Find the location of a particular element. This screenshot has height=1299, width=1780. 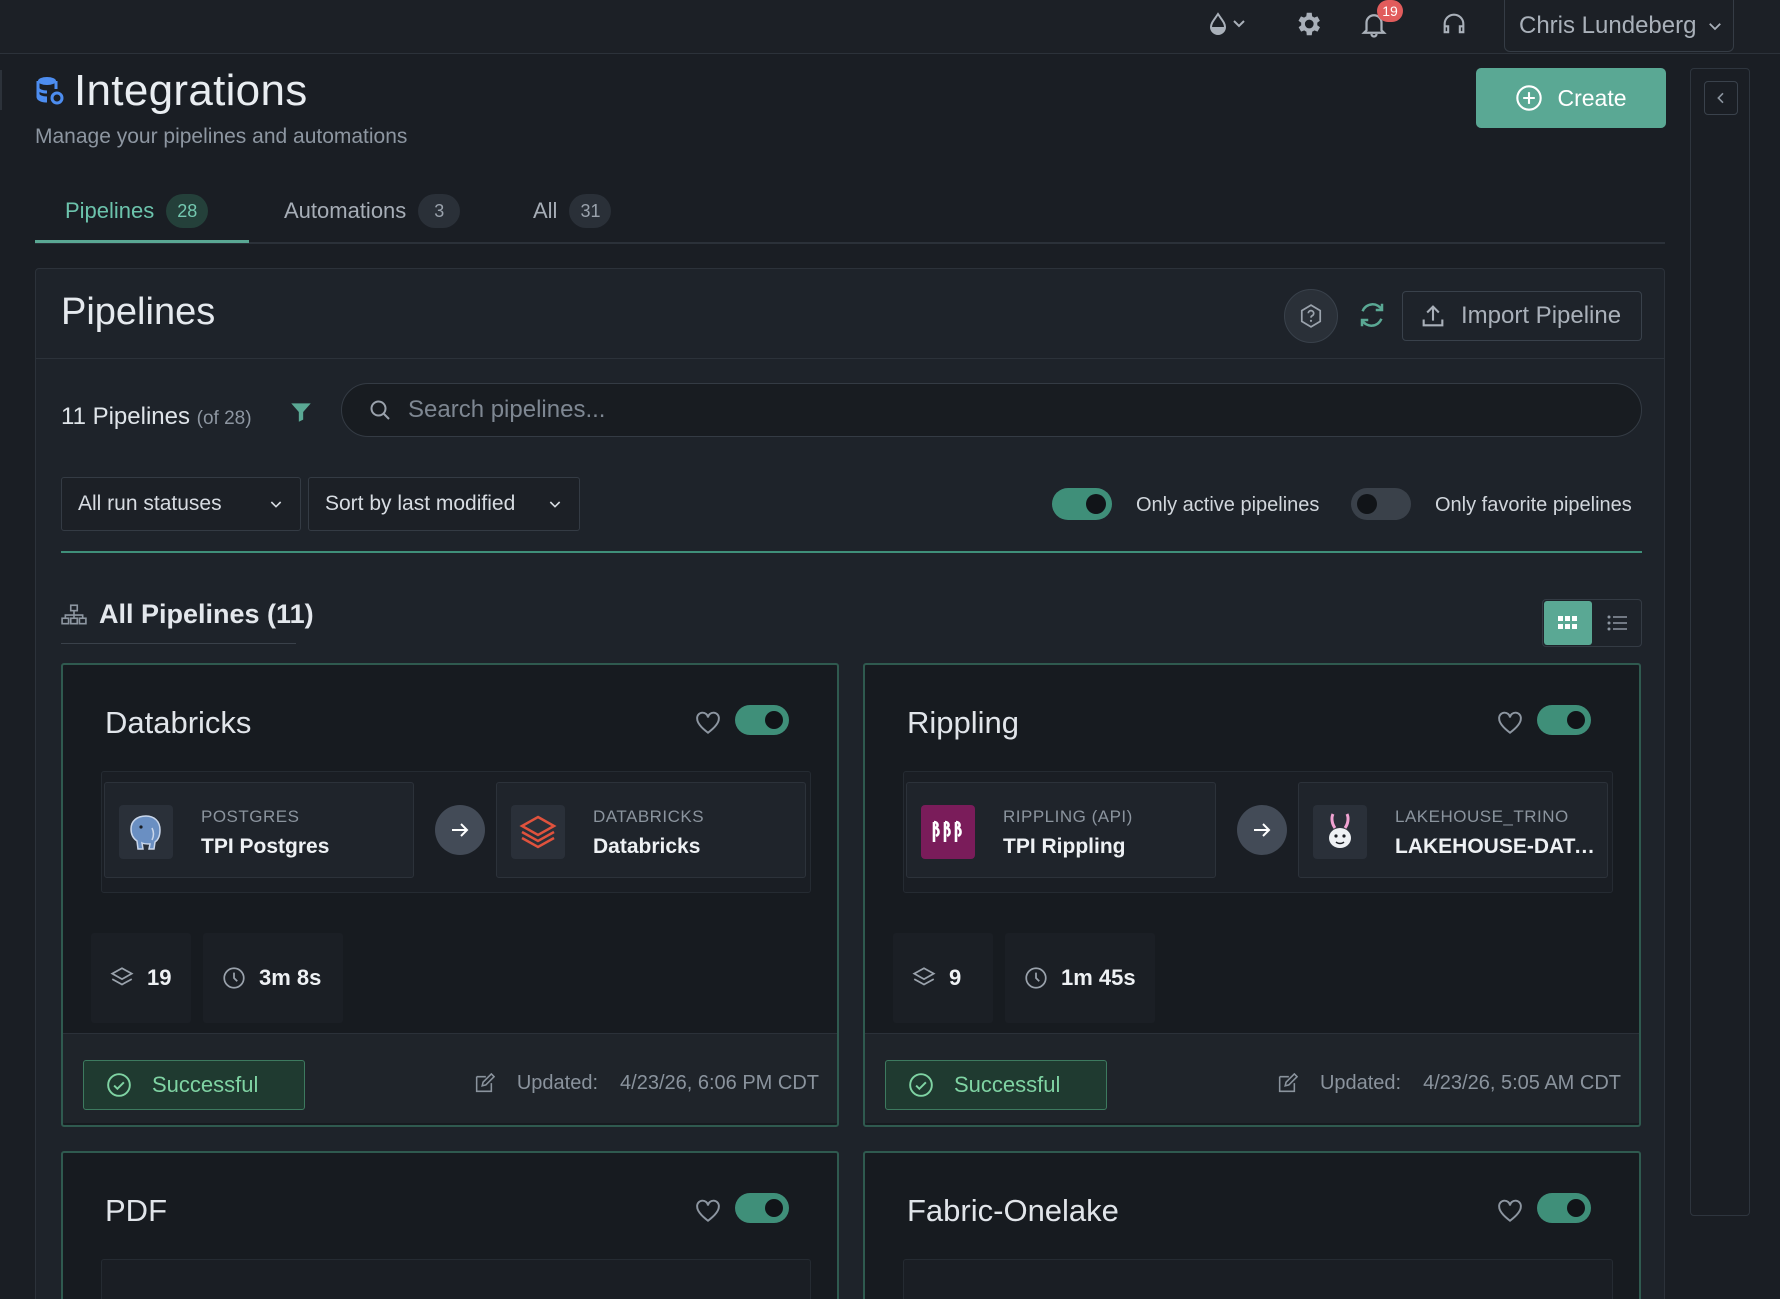

source-type: POSTGRES is located at coordinates (250, 816).